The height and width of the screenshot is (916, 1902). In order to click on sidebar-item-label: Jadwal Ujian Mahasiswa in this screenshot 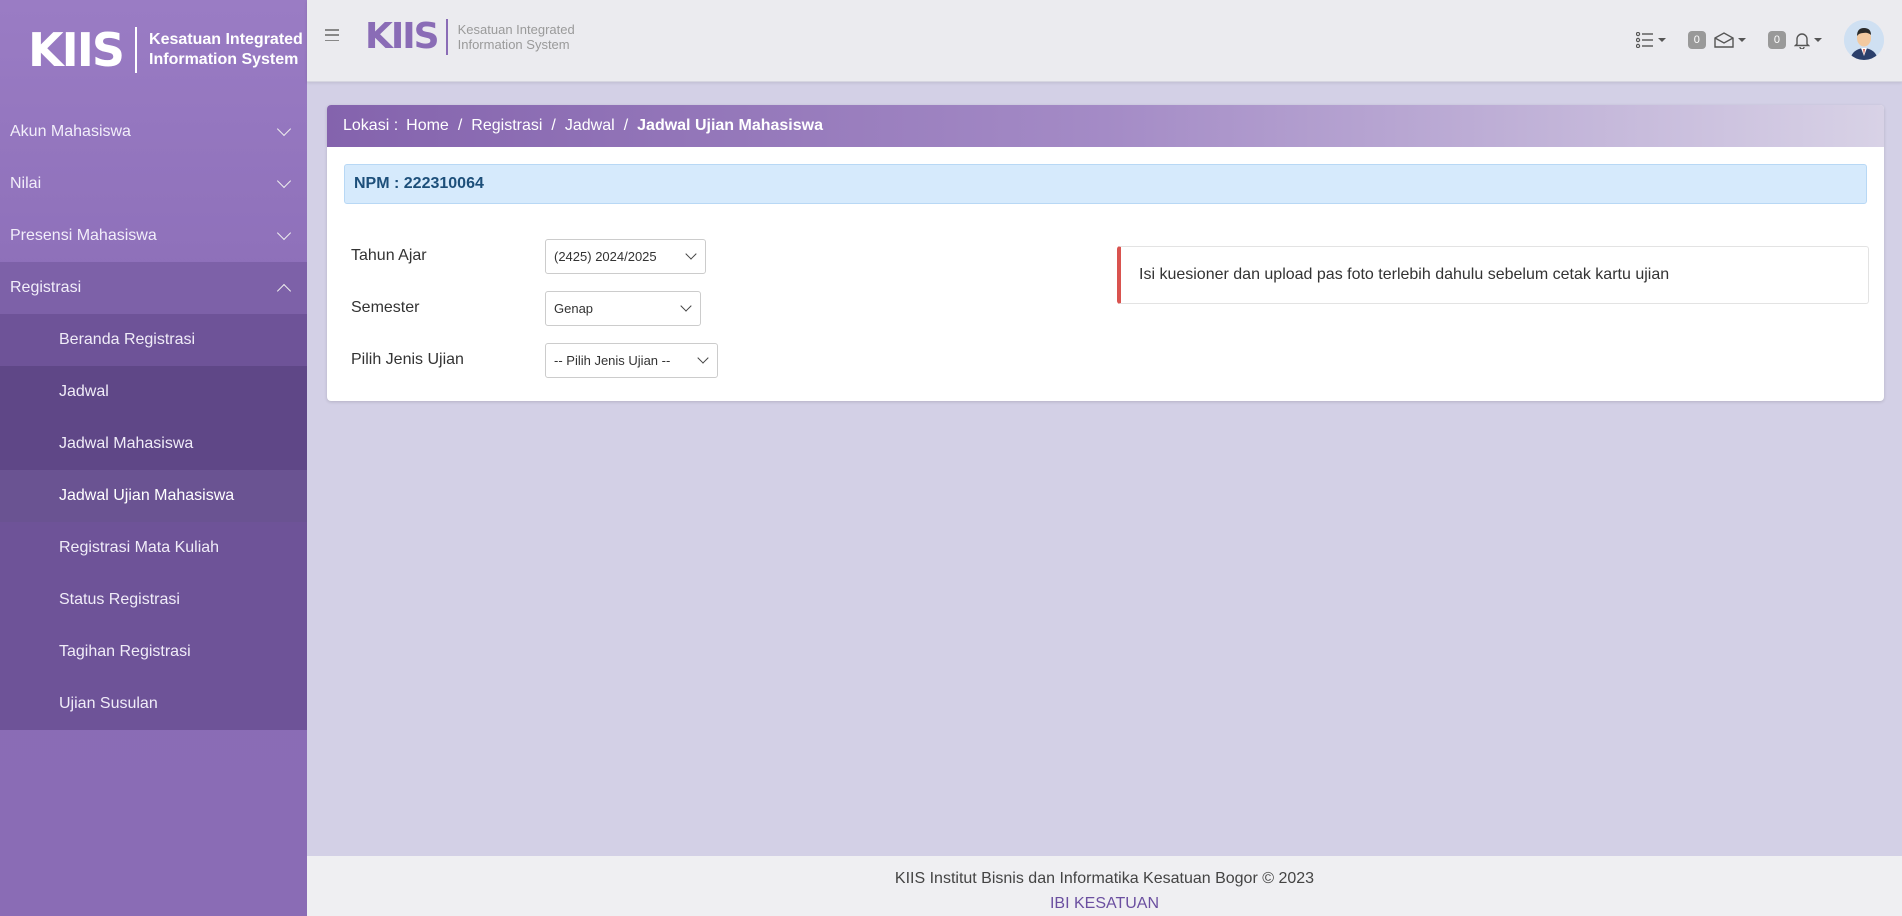, I will do `click(147, 495)`.